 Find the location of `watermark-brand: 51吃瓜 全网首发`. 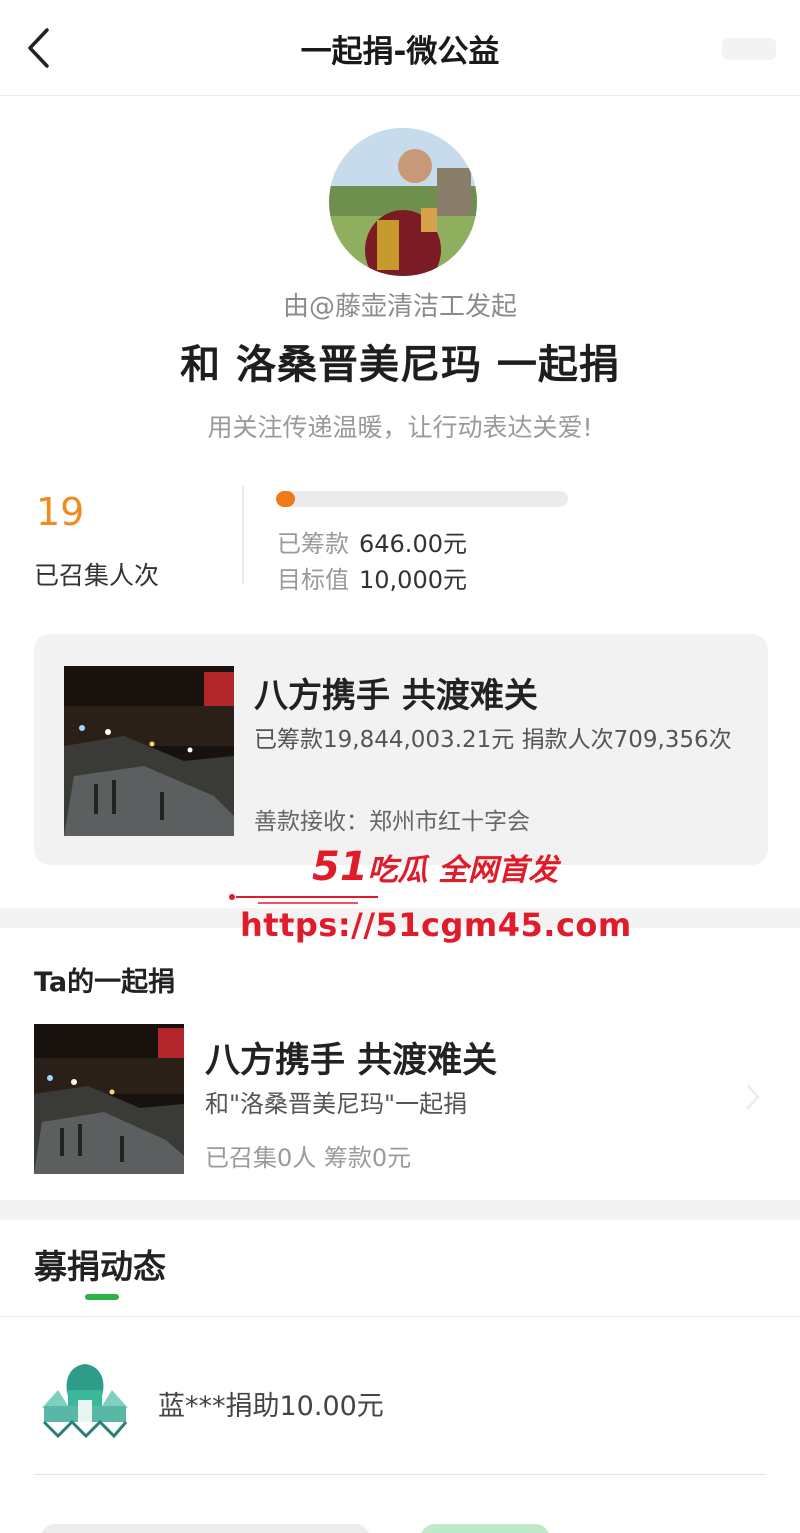

watermark-brand: 51吃瓜 全网首发 is located at coordinates (435, 867).